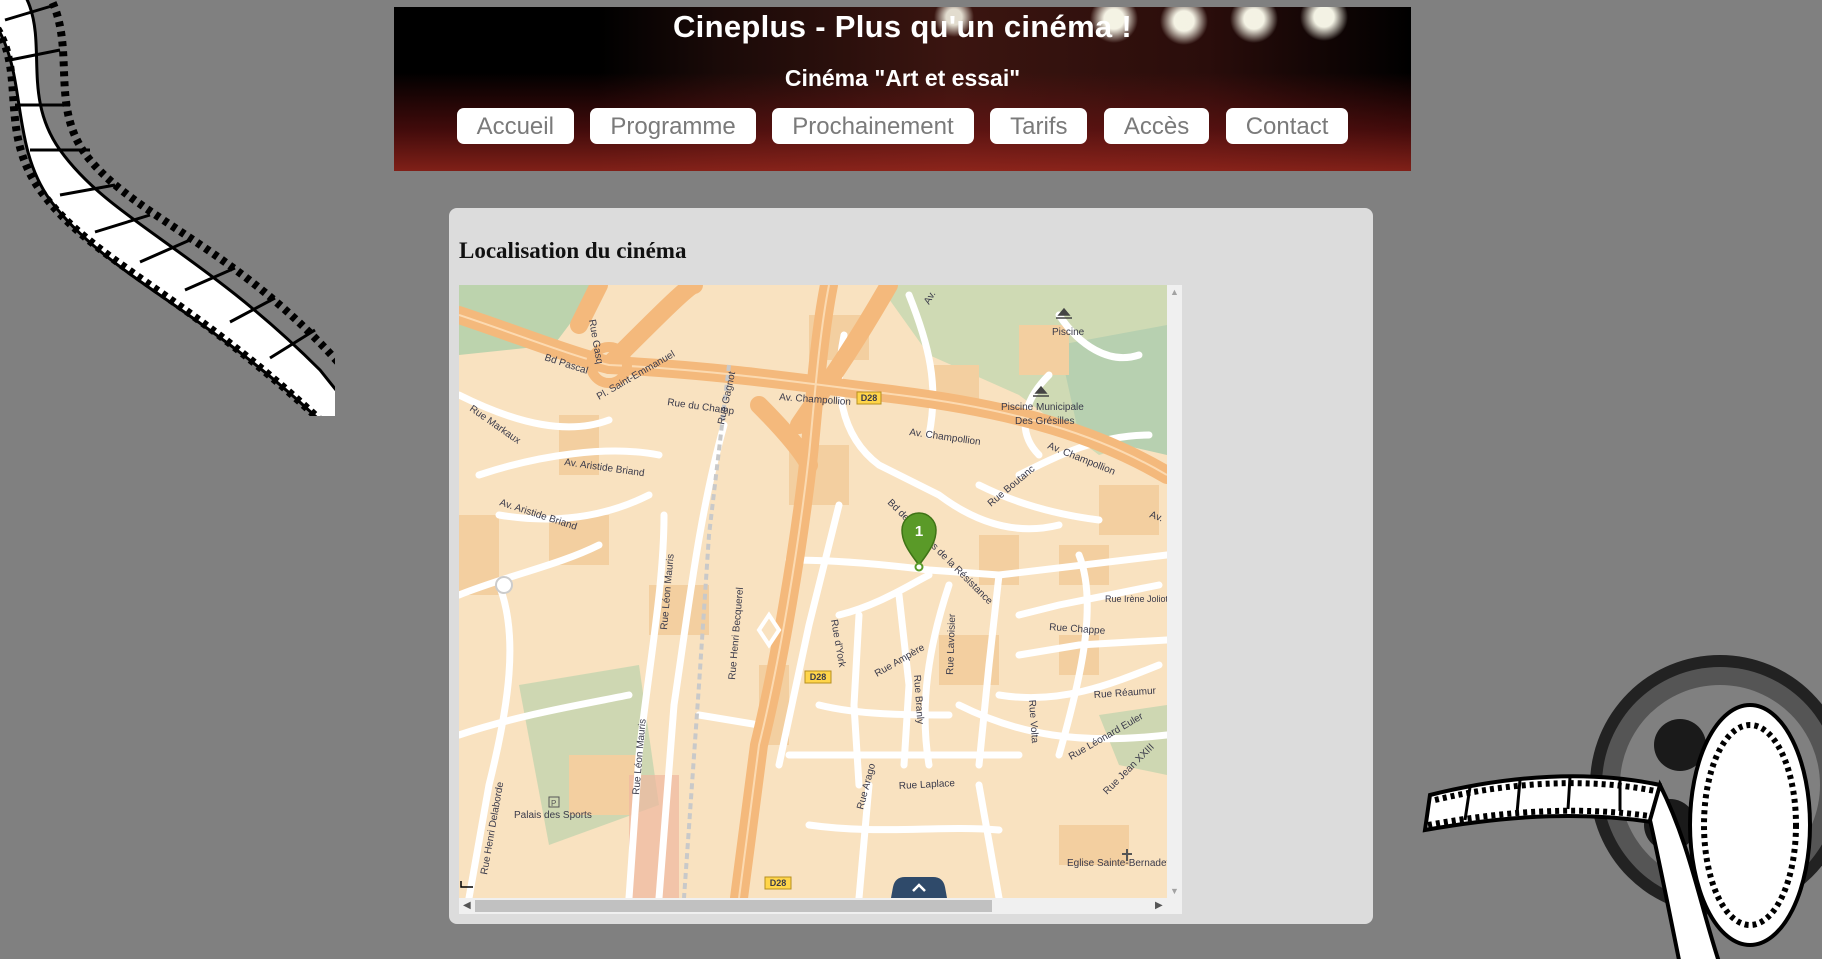 Image resolution: width=1822 pixels, height=959 pixels. What do you see at coordinates (553, 815) in the screenshot?
I see `map-label: Palais des Sports` at bounding box center [553, 815].